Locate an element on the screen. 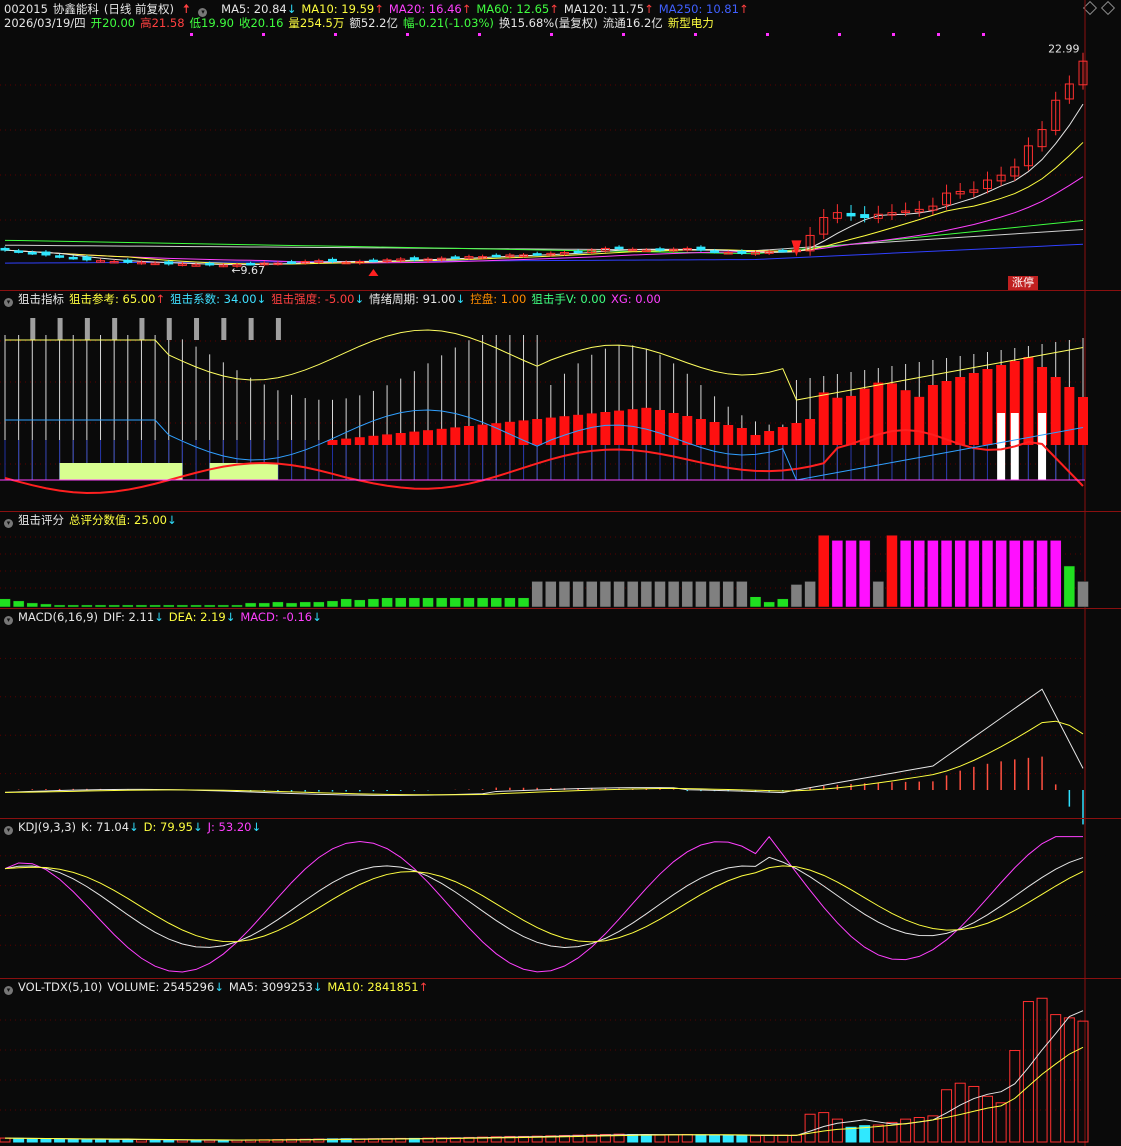 This screenshot has height=1146, width=1121. stock-name: 协鑫能科 is located at coordinates (76, 9).